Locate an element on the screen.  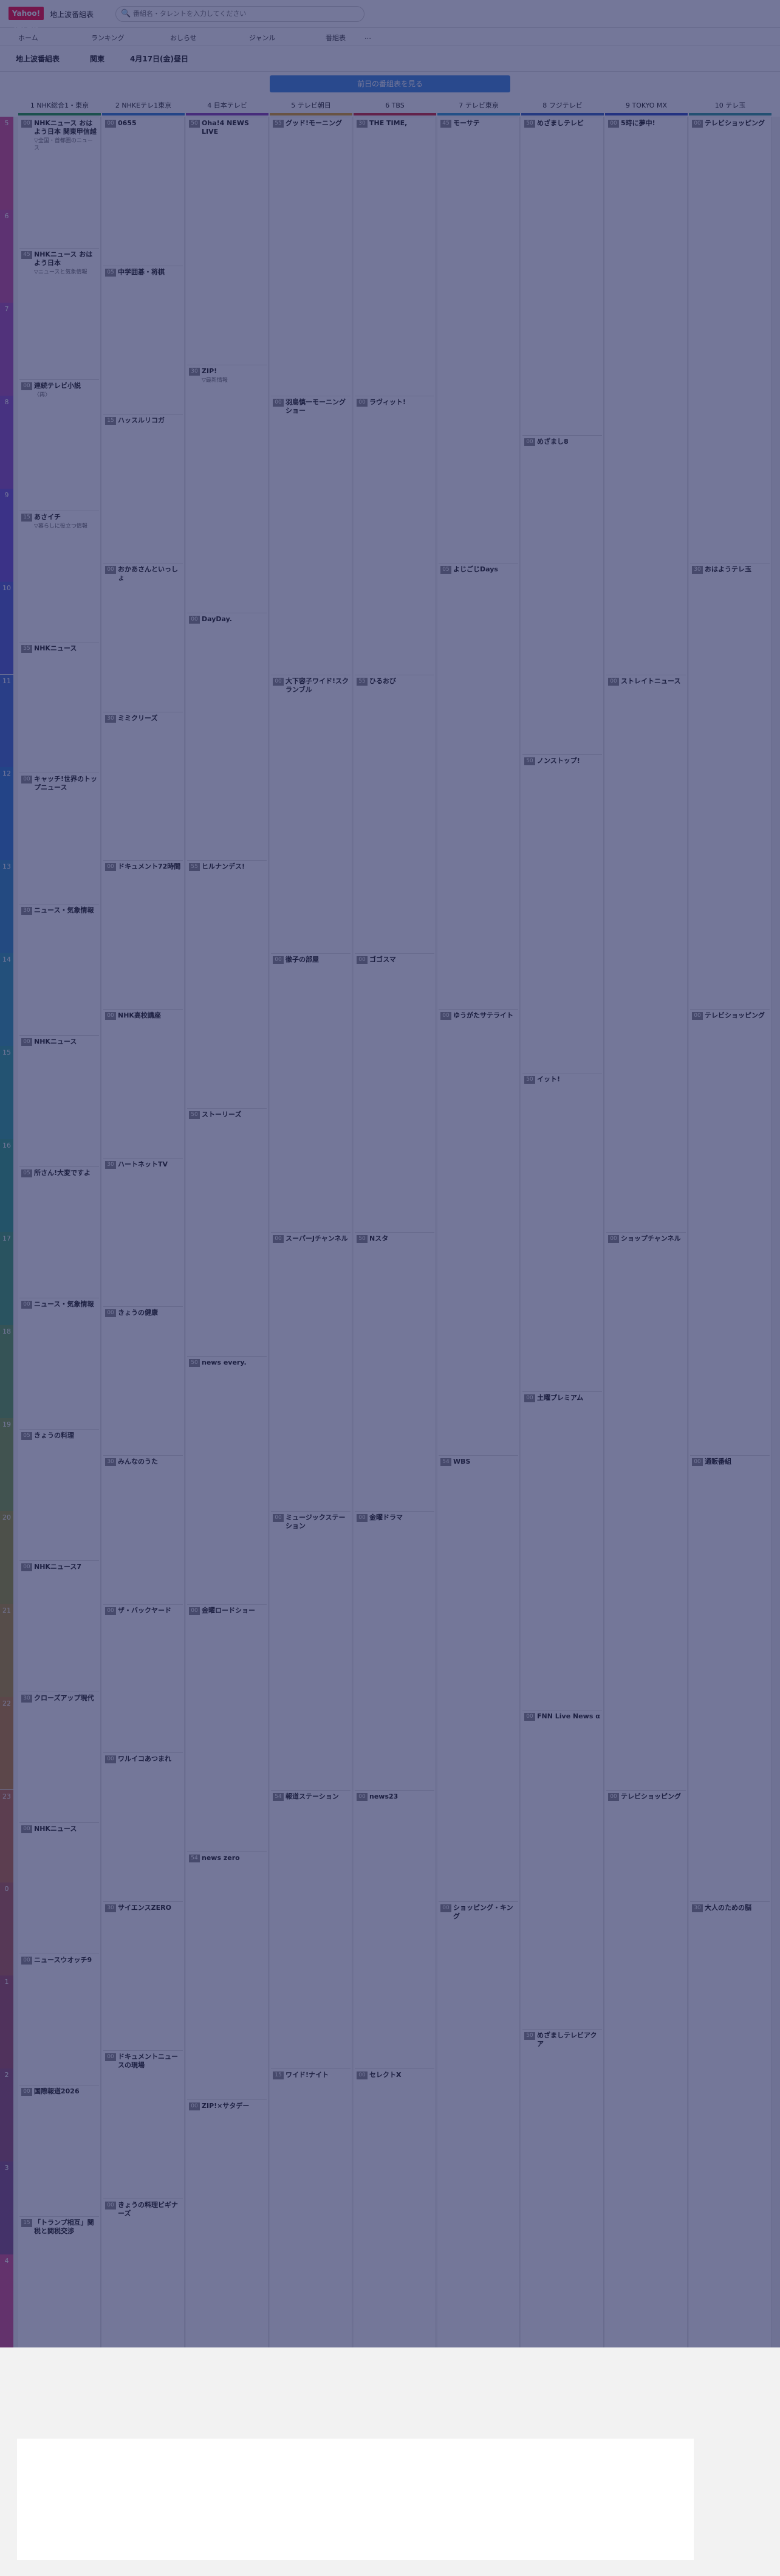
program-title: ゆうがたサテライト is located at coordinates (485, 1015).